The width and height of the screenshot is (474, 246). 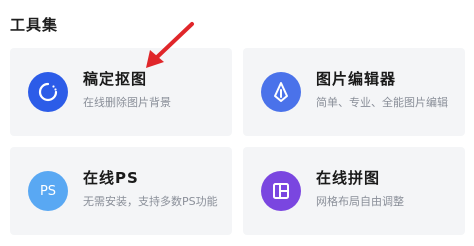 What do you see at coordinates (360, 201) in the screenshot?
I see `tool-card-desc: 网格布局自由调整` at bounding box center [360, 201].